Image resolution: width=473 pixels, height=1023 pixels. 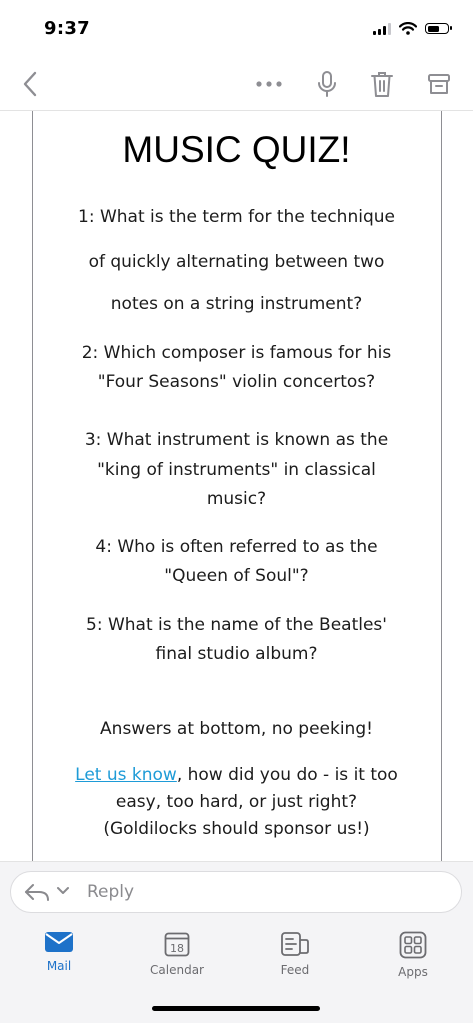 What do you see at coordinates (236, 28) in the screenshot?
I see `status-bar: 9:37` at bounding box center [236, 28].